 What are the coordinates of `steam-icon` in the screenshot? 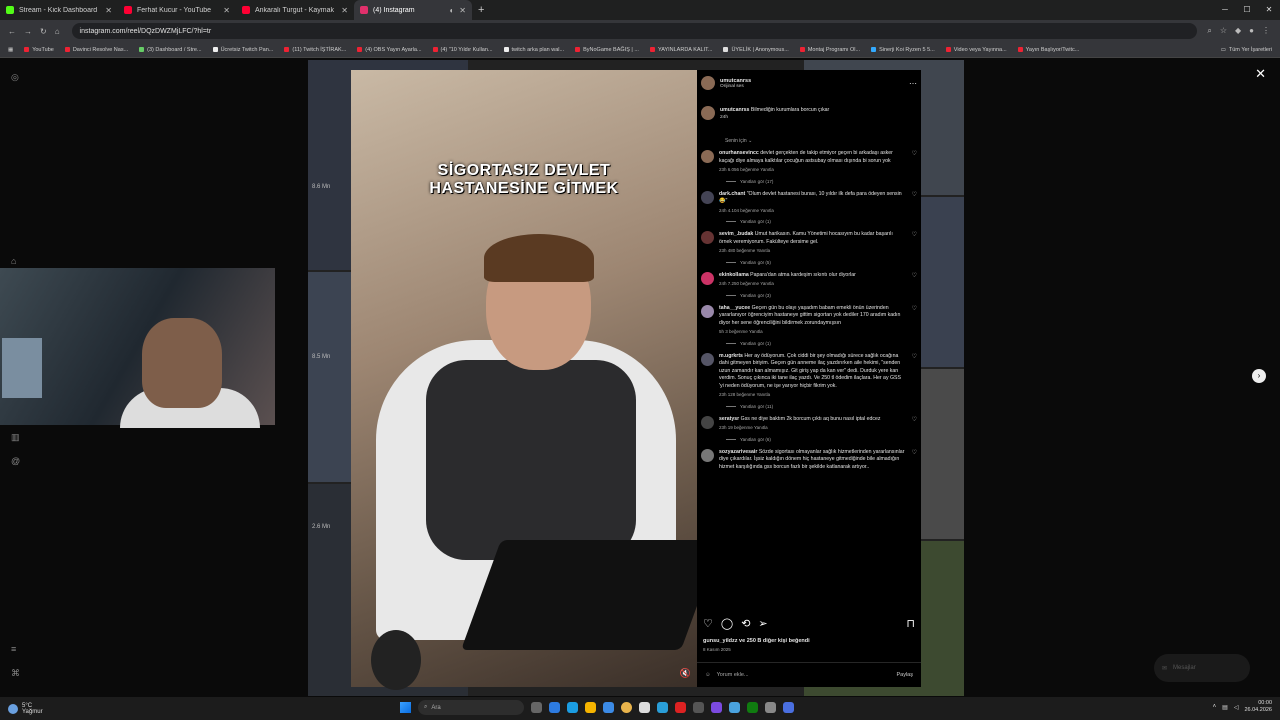 It's located at (698, 707).